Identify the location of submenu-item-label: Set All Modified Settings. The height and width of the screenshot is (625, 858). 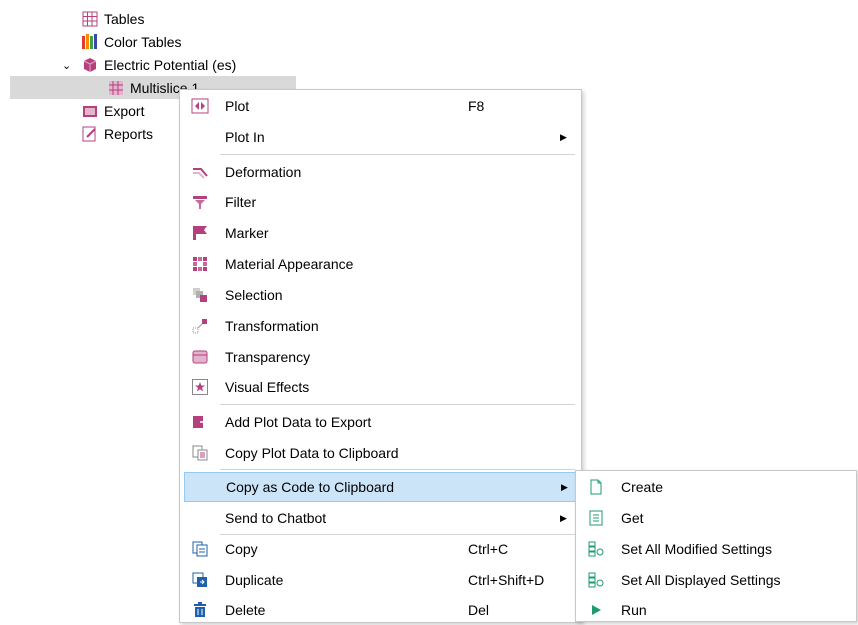
(696, 549).